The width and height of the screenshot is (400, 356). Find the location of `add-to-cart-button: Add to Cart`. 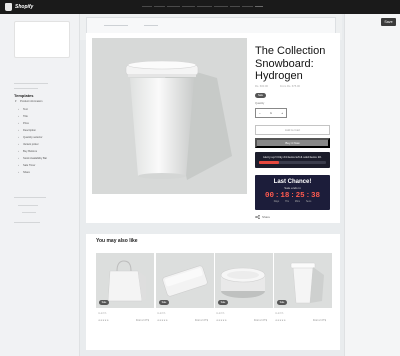

add-to-cart-button: Add to Cart is located at coordinates (292, 130).